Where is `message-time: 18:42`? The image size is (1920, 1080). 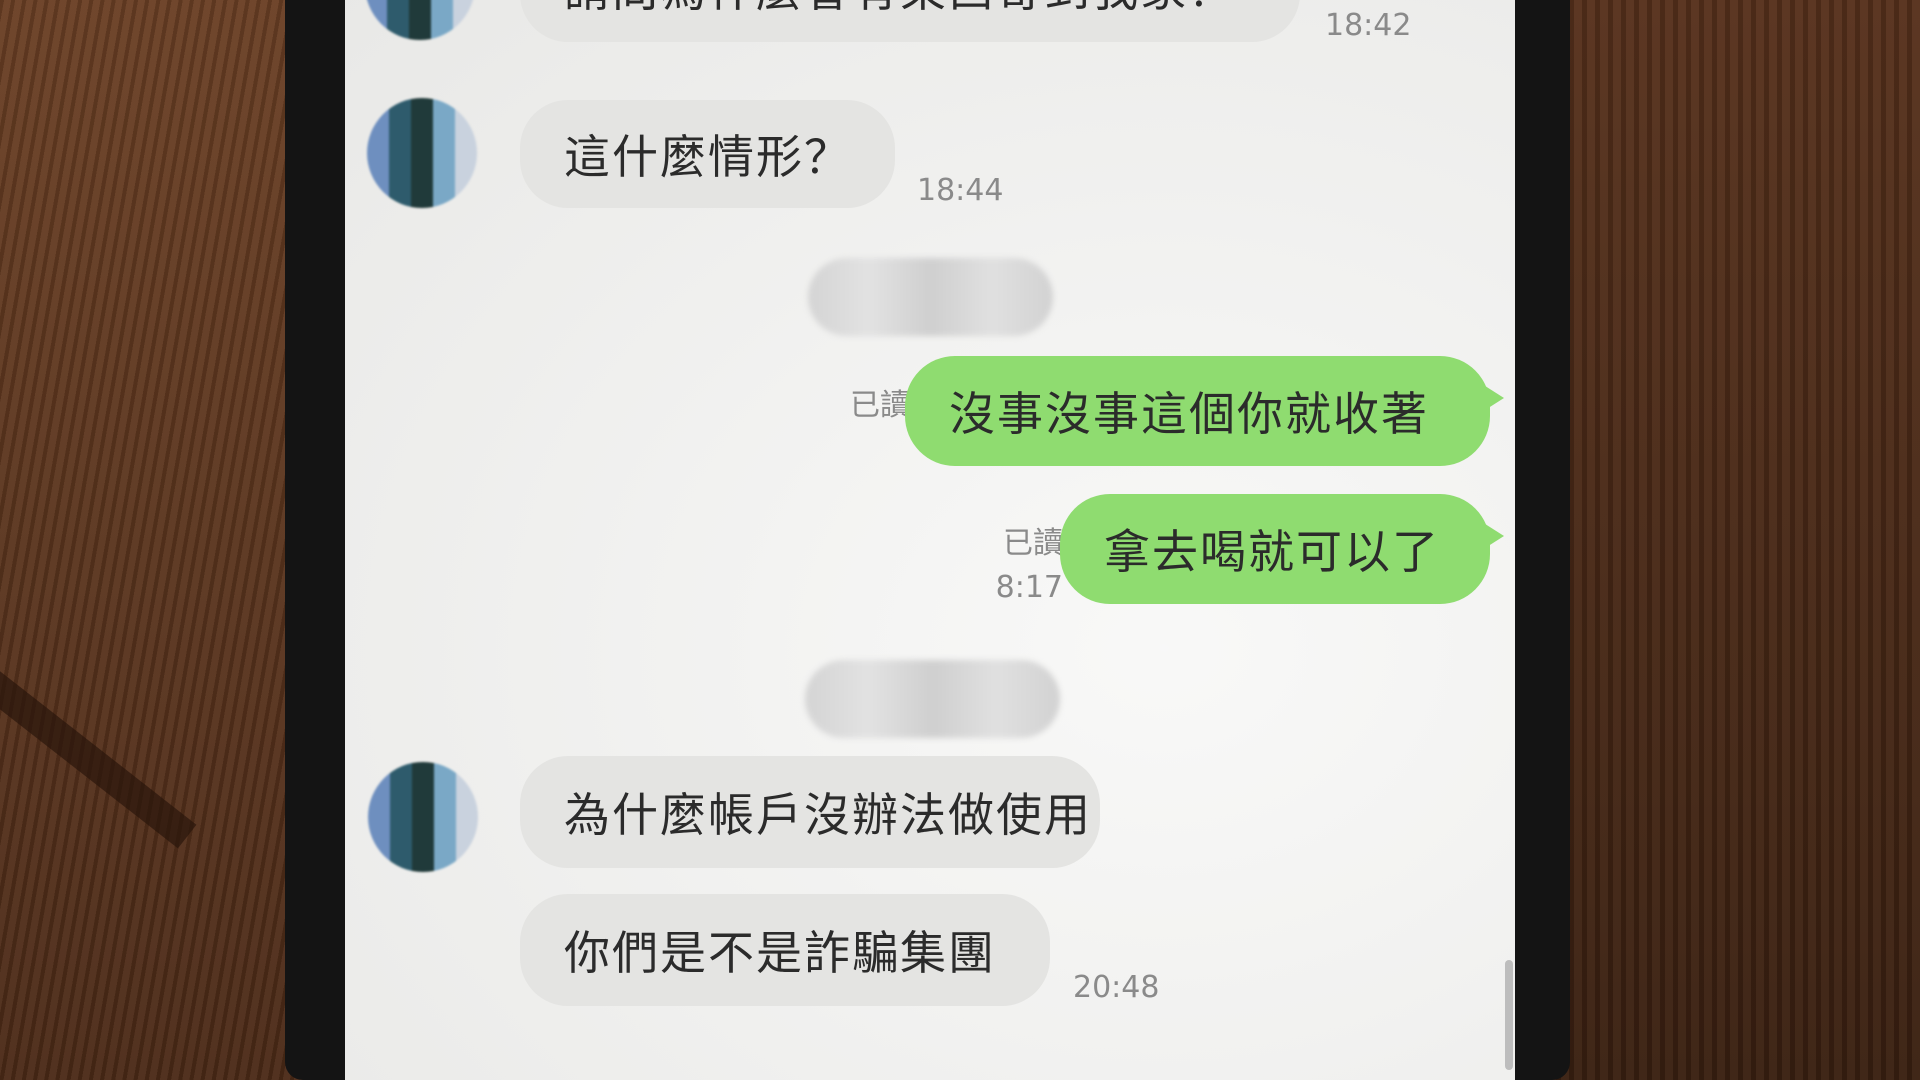
message-time: 18:42 is located at coordinates (1368, 25).